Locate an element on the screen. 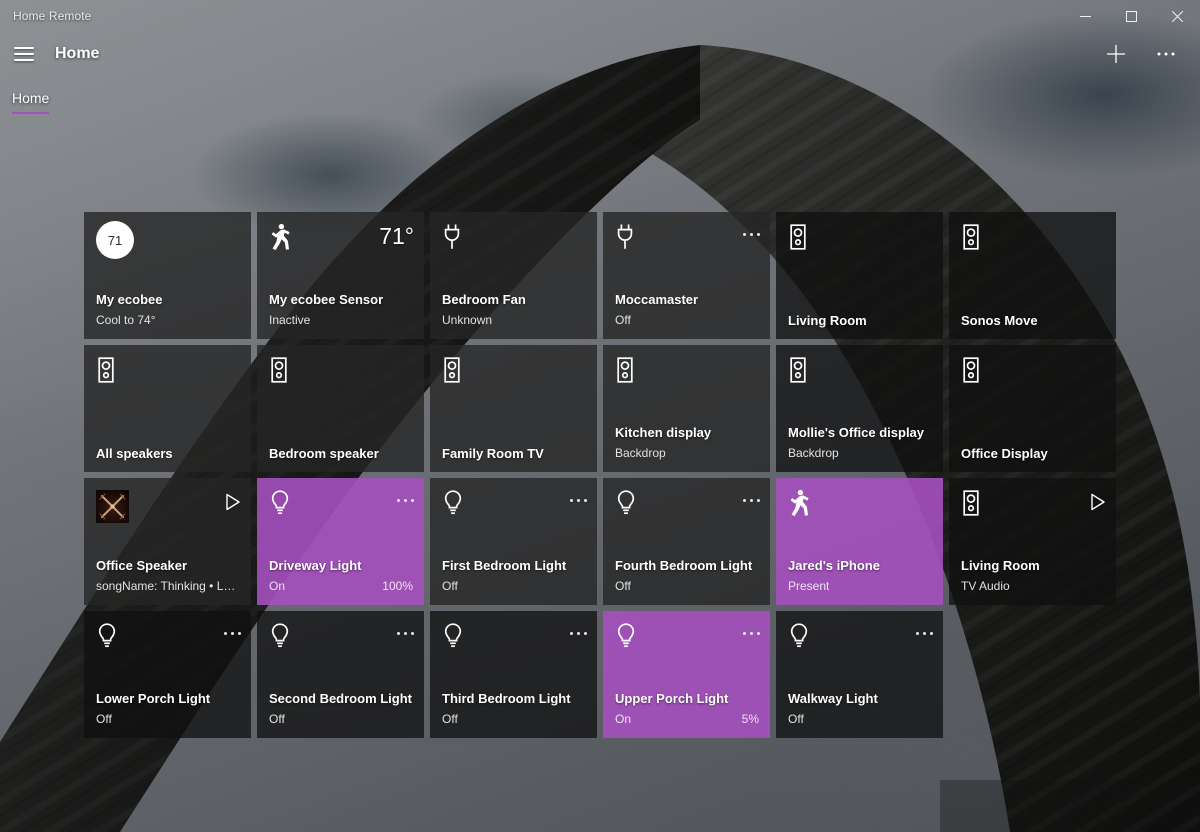 This screenshot has height=832, width=1200. tile-title: Office Speaker is located at coordinates (142, 565).